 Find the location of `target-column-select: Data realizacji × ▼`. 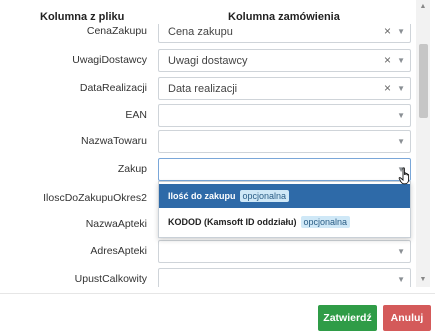

target-column-select: Data realizacji × ▼ is located at coordinates (284, 88).